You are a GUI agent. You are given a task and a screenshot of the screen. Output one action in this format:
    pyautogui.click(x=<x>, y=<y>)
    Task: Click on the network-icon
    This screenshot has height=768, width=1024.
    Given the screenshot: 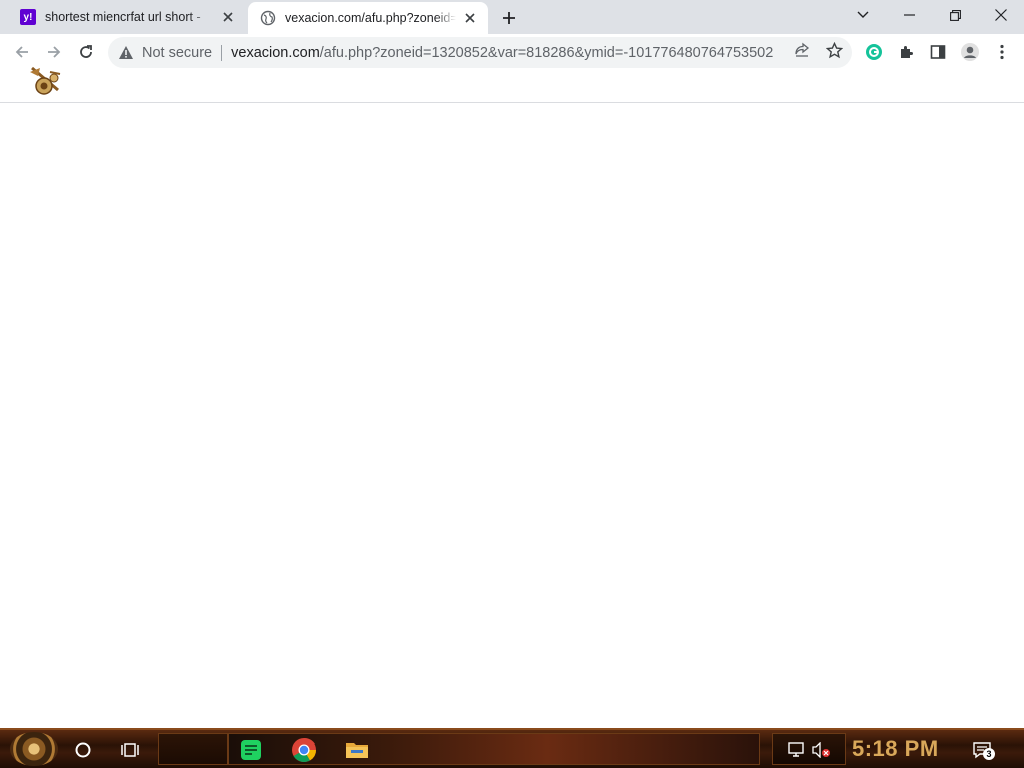 What is the action you would take?
    pyautogui.click(x=796, y=749)
    